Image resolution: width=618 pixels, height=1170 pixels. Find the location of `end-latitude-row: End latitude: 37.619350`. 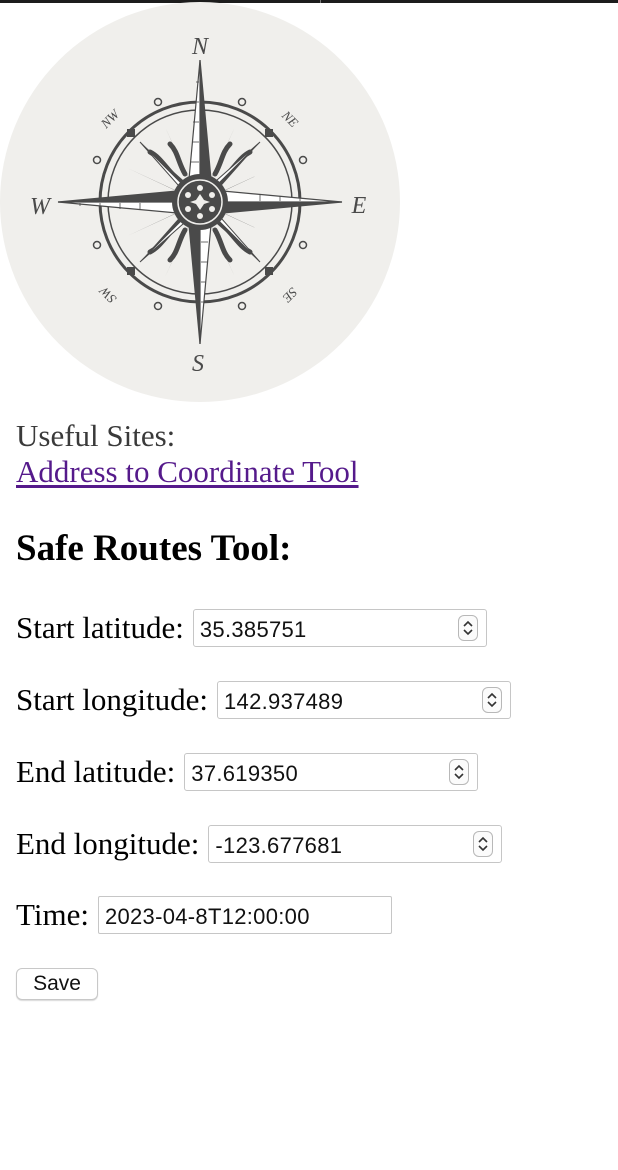

end-latitude-row: End latitude: 37.619350 is located at coordinates (247, 772).